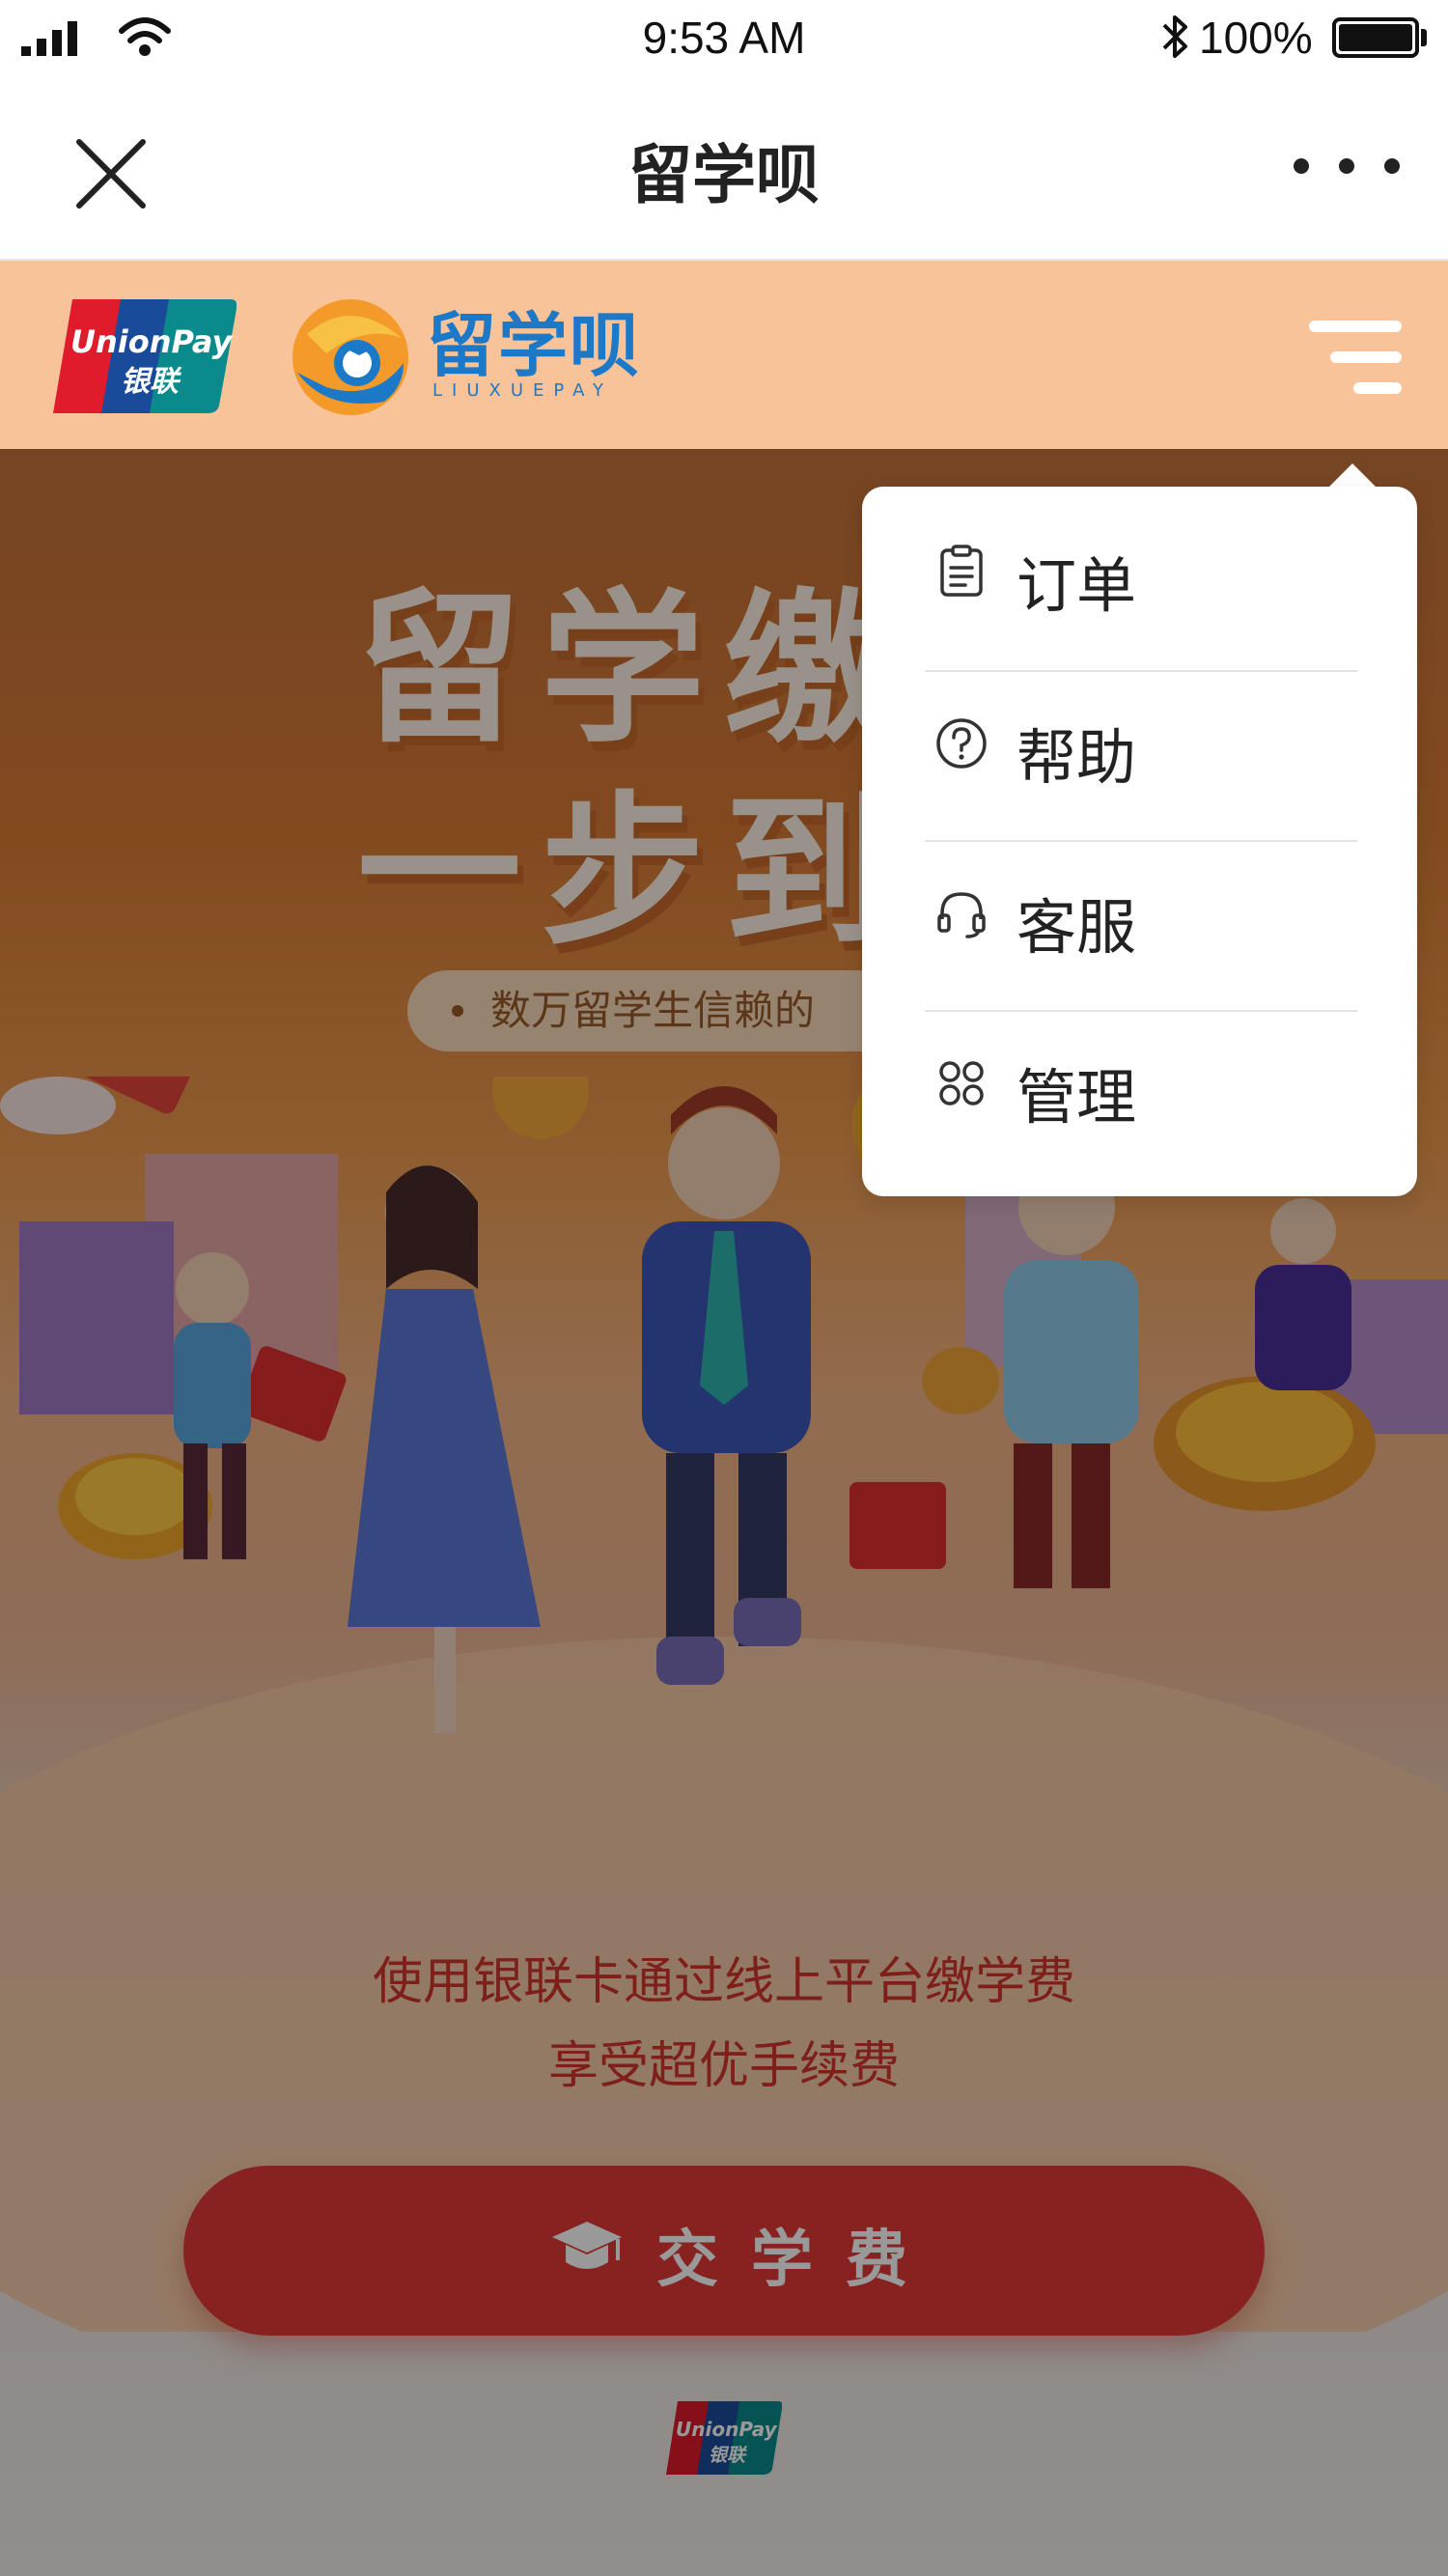 Image resolution: width=1448 pixels, height=2576 pixels. What do you see at coordinates (962, 1084) in the screenshot?
I see `manage-icon` at bounding box center [962, 1084].